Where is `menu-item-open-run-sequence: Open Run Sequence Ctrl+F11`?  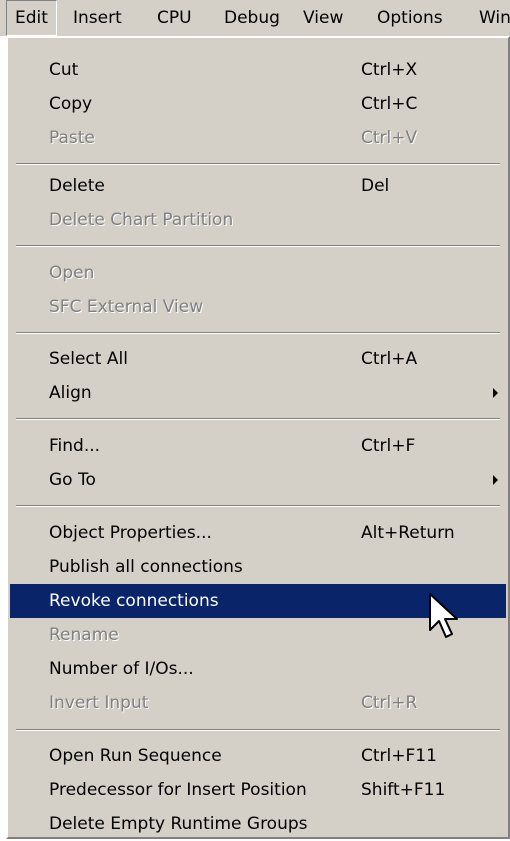 menu-item-open-run-sequence: Open Run Sequence Ctrl+F11 is located at coordinates (258, 756).